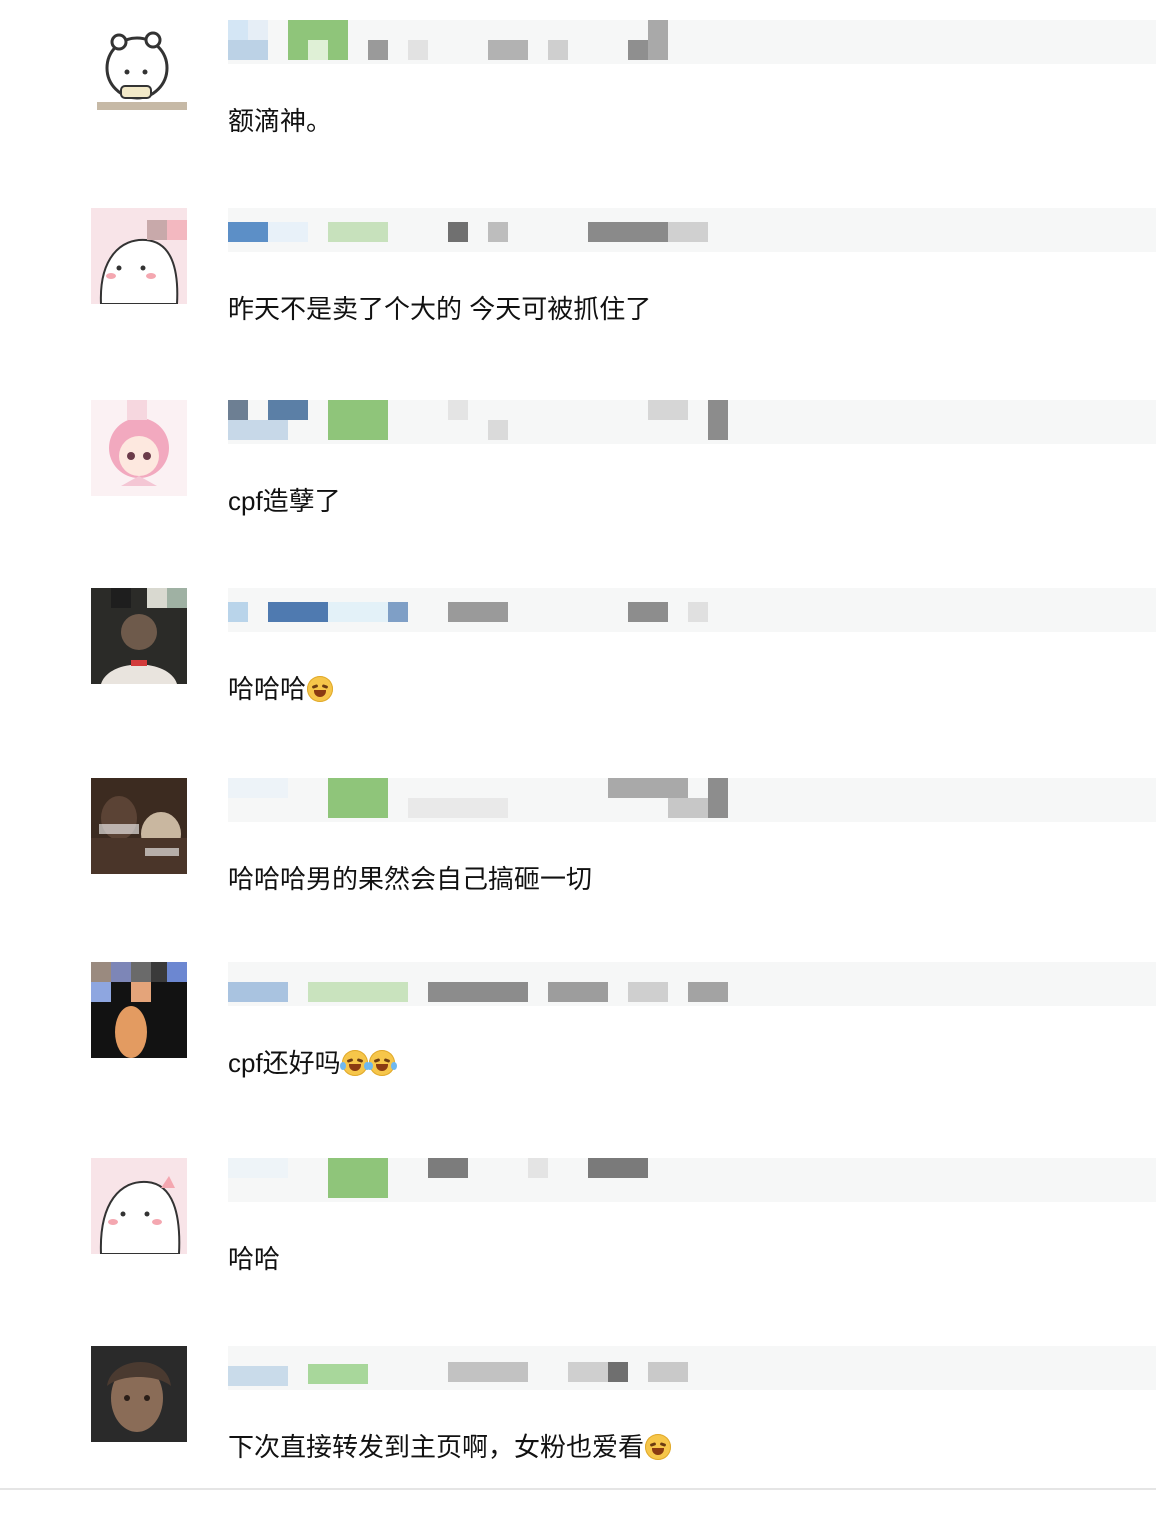 Image resolution: width=1156 pixels, height=1536 pixels. I want to click on night-photo-avatar-icon, so click(139, 1010).